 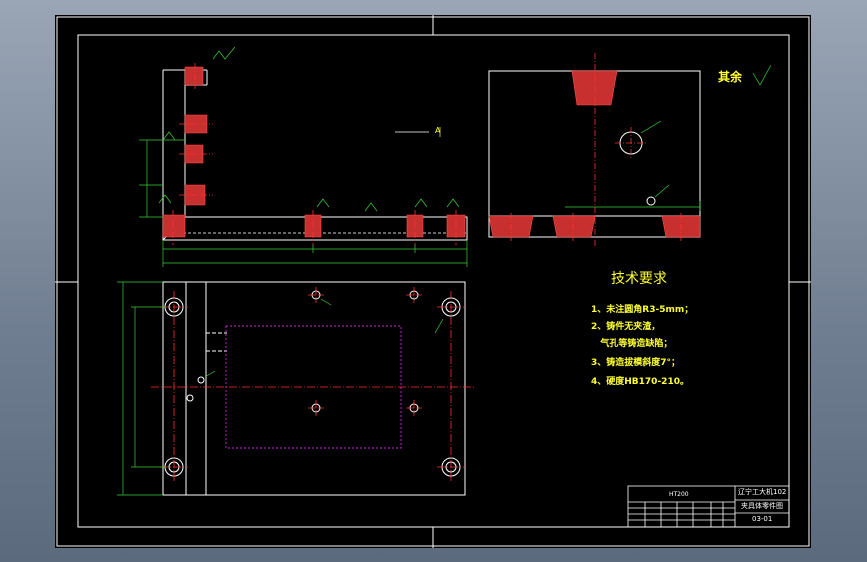 I want to click on title-drawing-no: 03-01, so click(x=762, y=519).